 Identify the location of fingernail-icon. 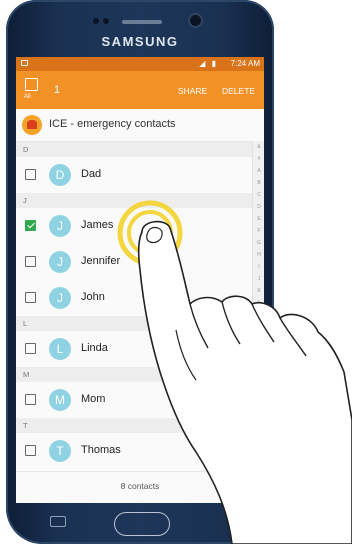
(154, 235).